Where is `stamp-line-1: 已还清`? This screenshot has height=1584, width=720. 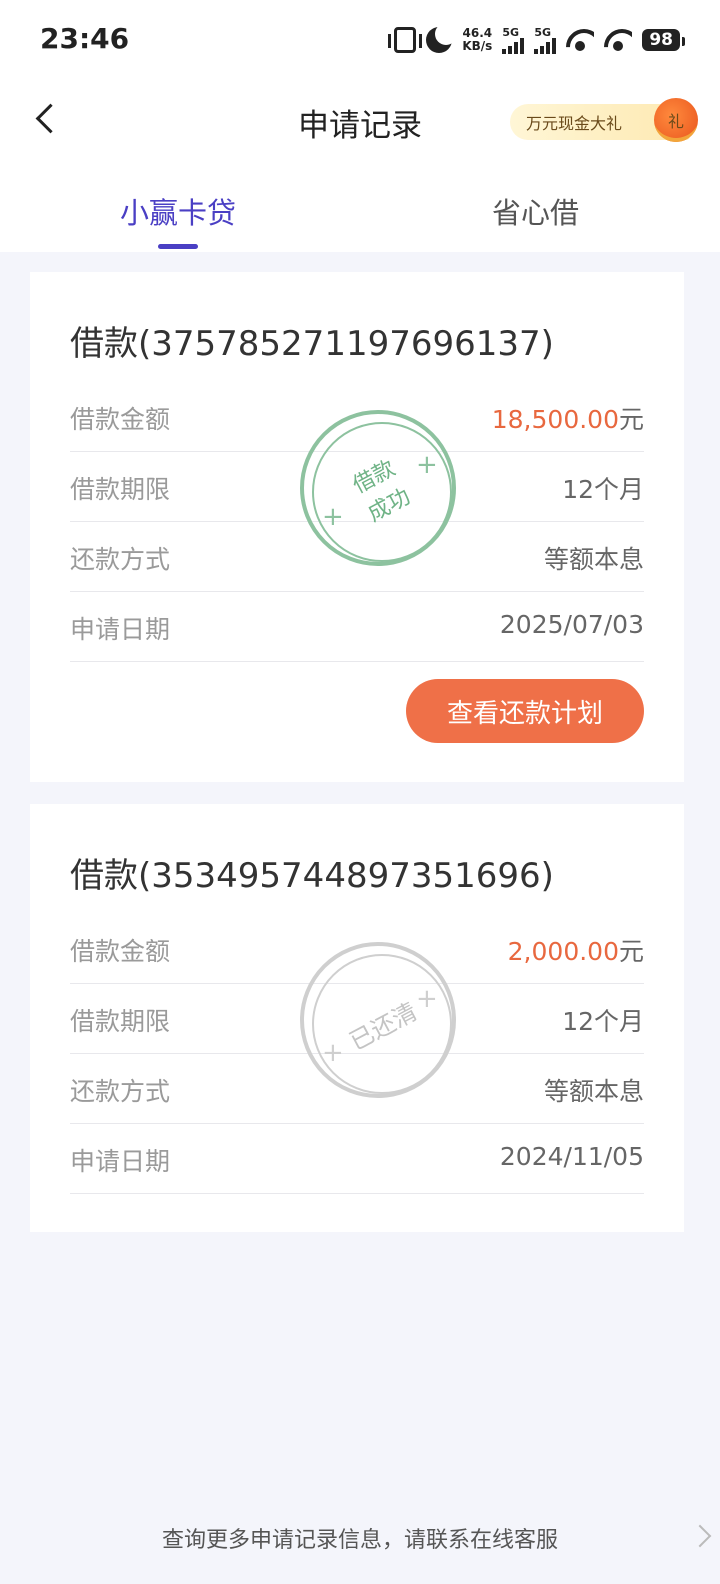 stamp-line-1: 已还清 is located at coordinates (383, 1026).